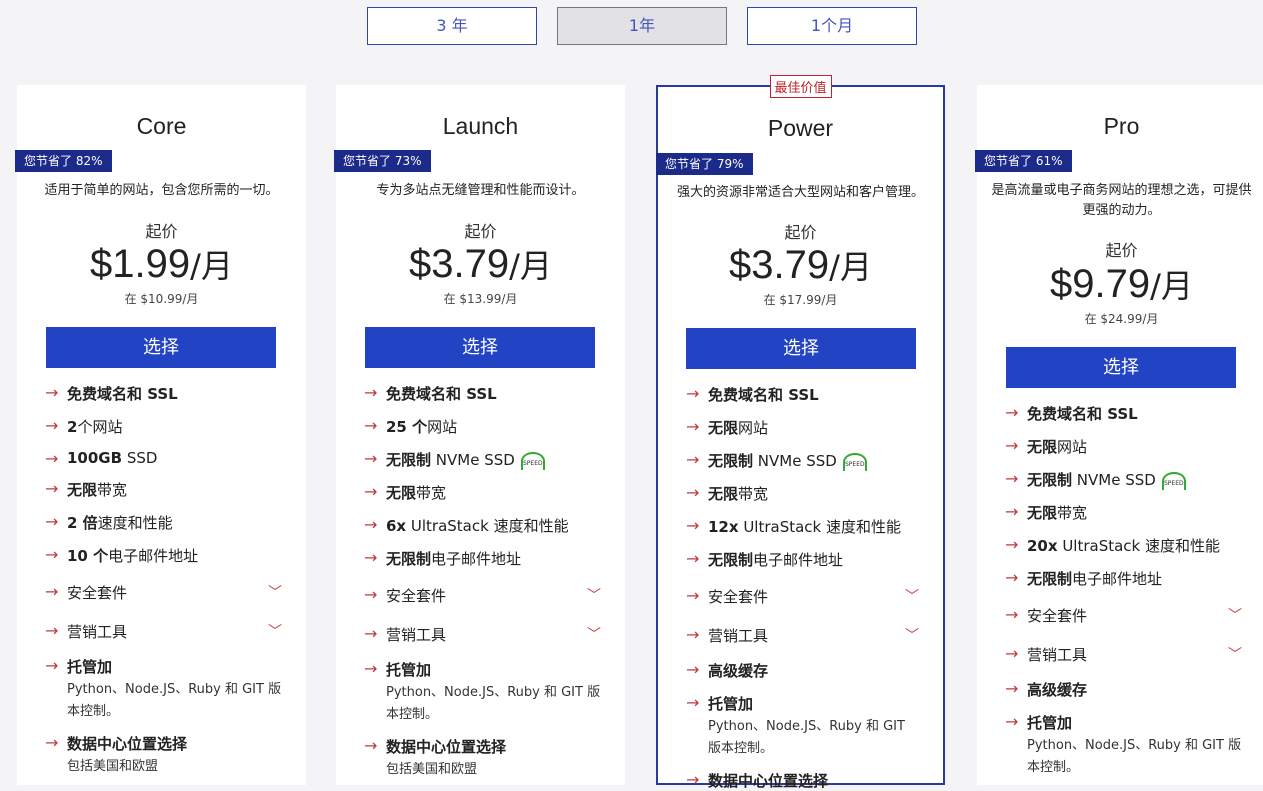 This screenshot has width=1263, height=791. Describe the element at coordinates (161, 299) in the screenshot. I see `original-price: 在 $10.99/月` at that location.